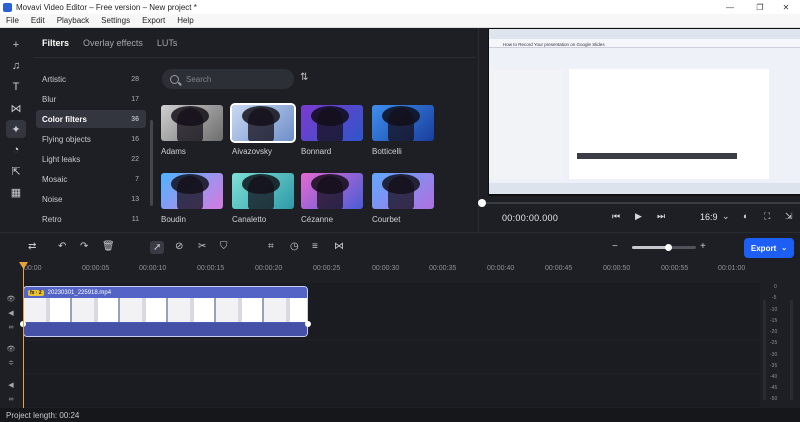  I want to click on export-label: Export, so click(763, 248).